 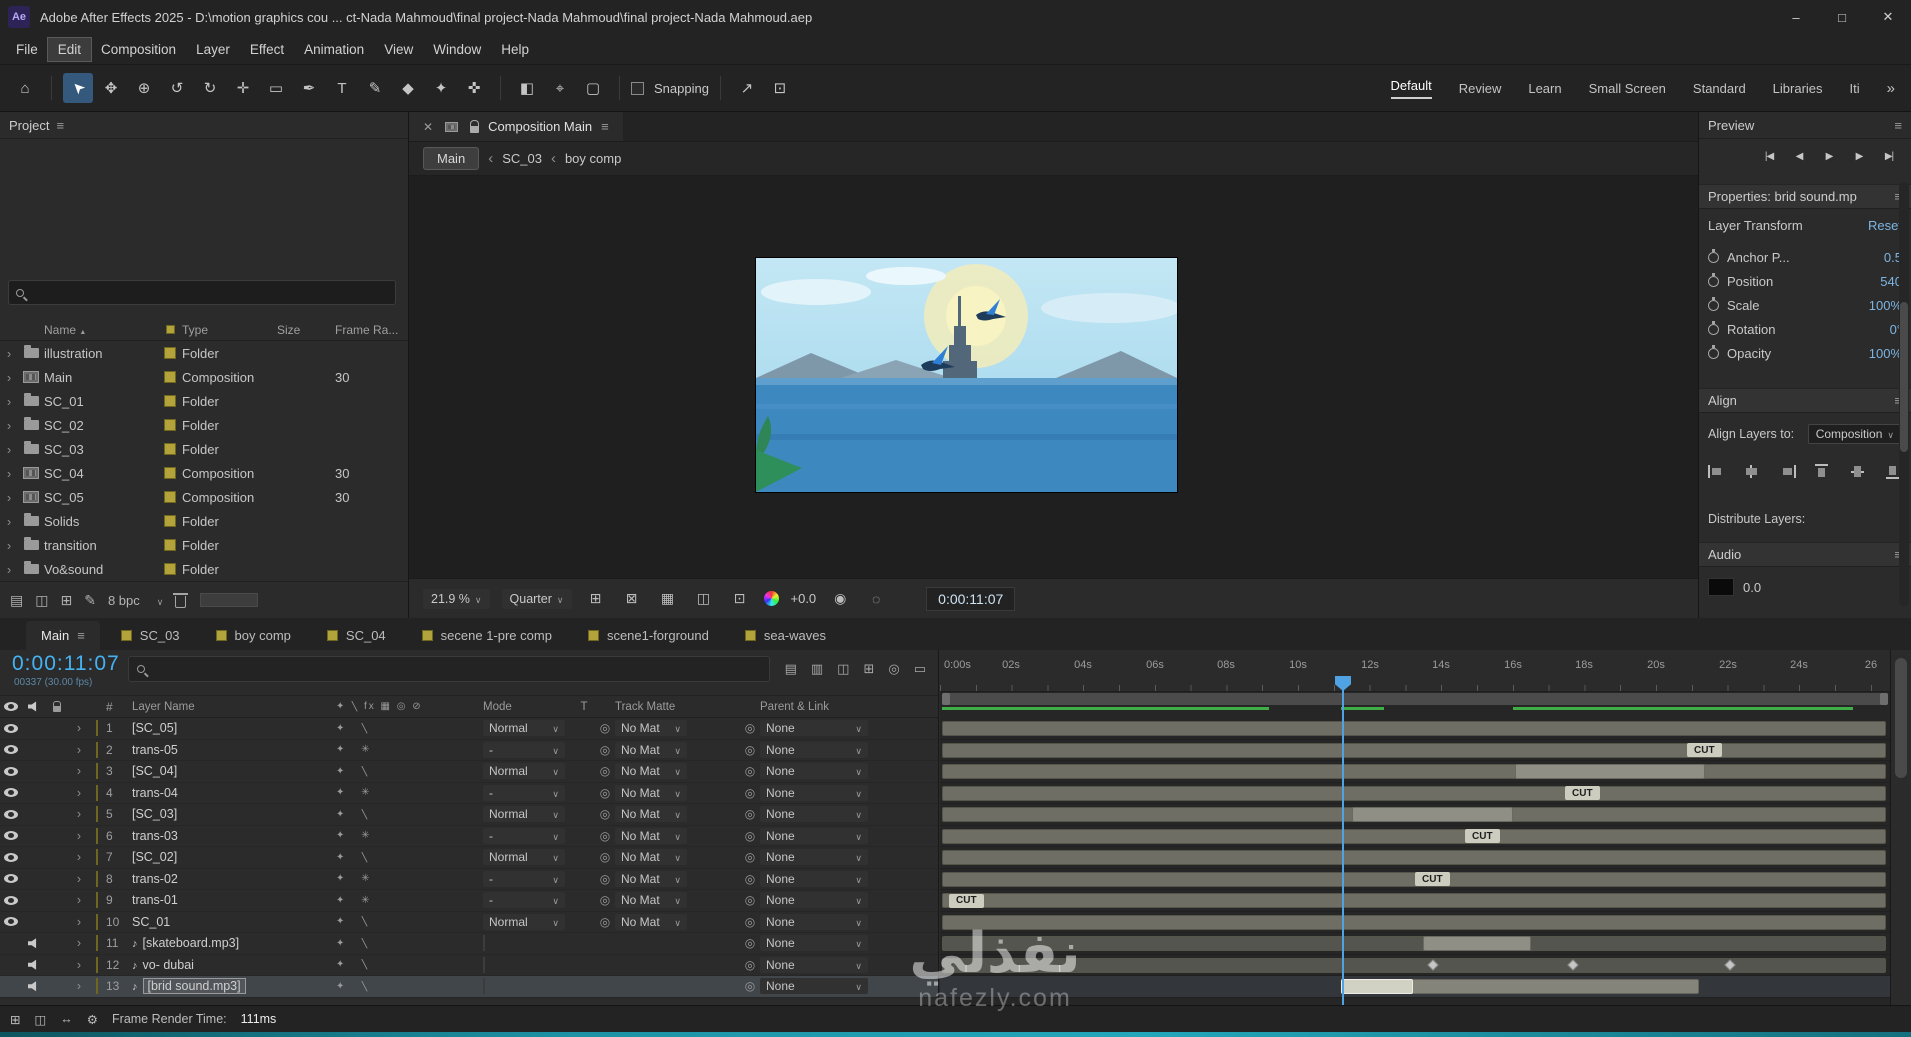 I want to click on timeline-search-input, so click(x=456, y=669).